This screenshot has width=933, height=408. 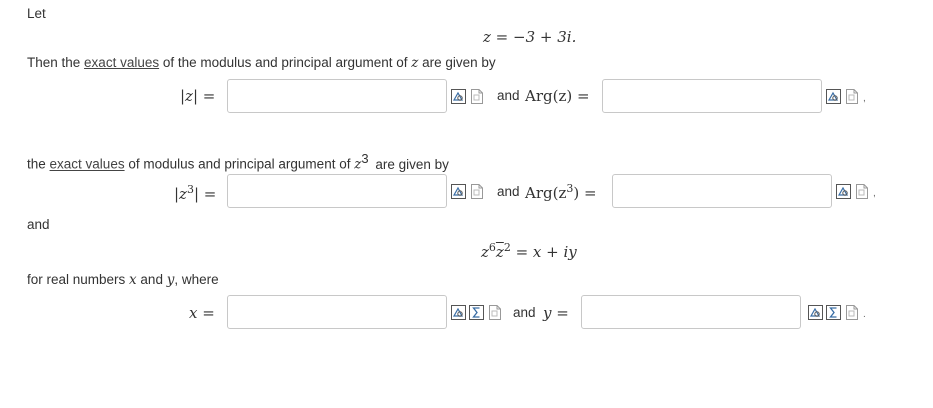 What do you see at coordinates (508, 95) in the screenshot?
I see `q1-and-label: and` at bounding box center [508, 95].